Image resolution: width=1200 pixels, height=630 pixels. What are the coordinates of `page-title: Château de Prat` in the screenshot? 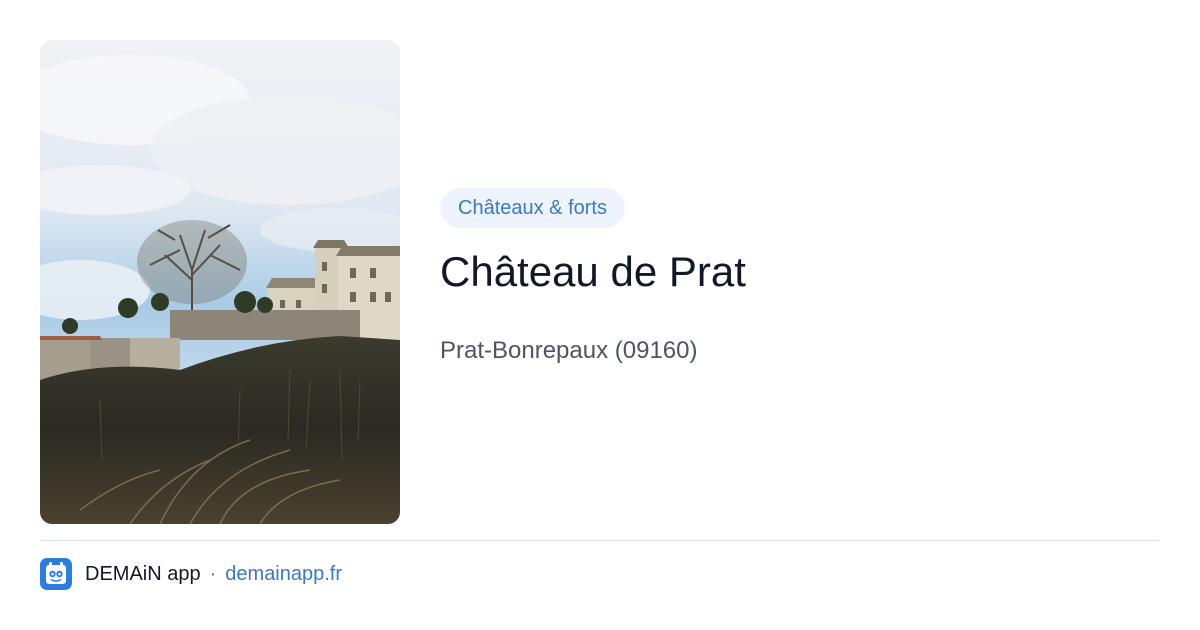 It's located at (593, 271).